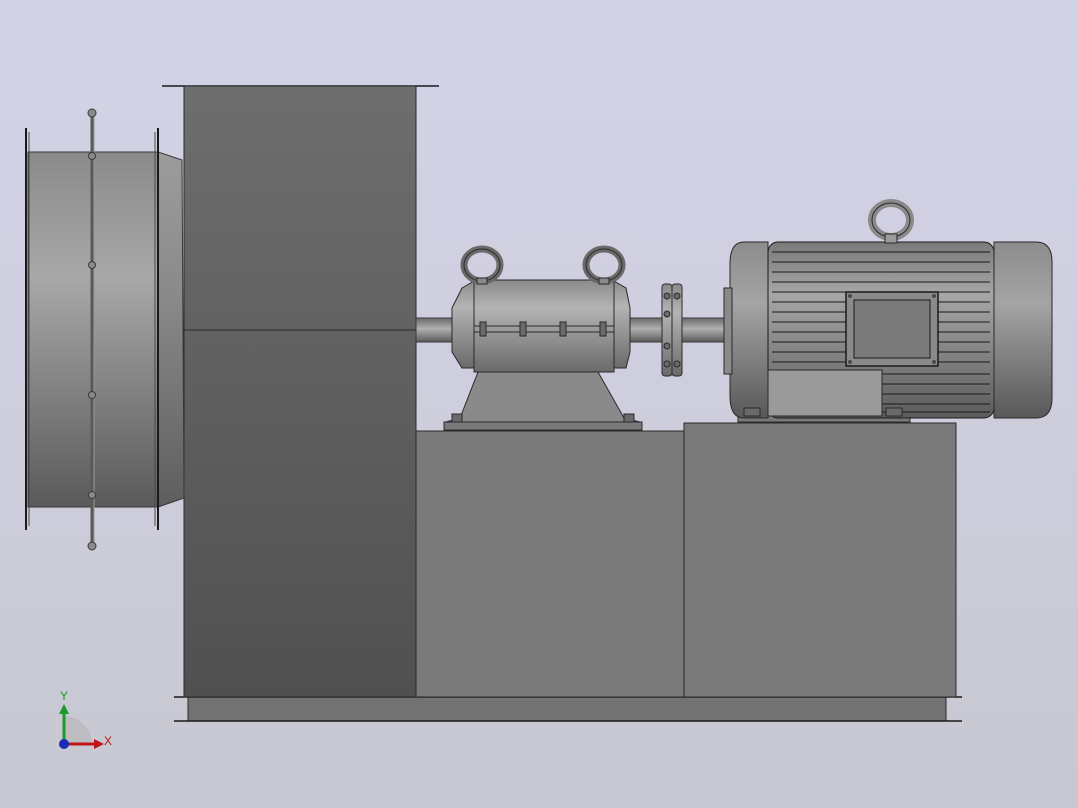 The width and height of the screenshot is (1078, 808). I want to click on base-frame, so click(568, 709).